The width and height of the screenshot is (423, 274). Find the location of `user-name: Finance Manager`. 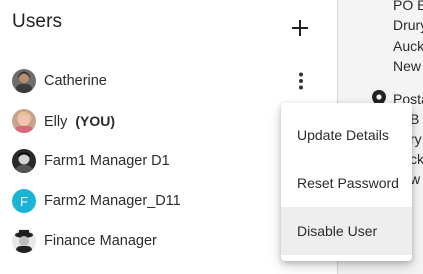

user-name: Finance Manager is located at coordinates (100, 241).